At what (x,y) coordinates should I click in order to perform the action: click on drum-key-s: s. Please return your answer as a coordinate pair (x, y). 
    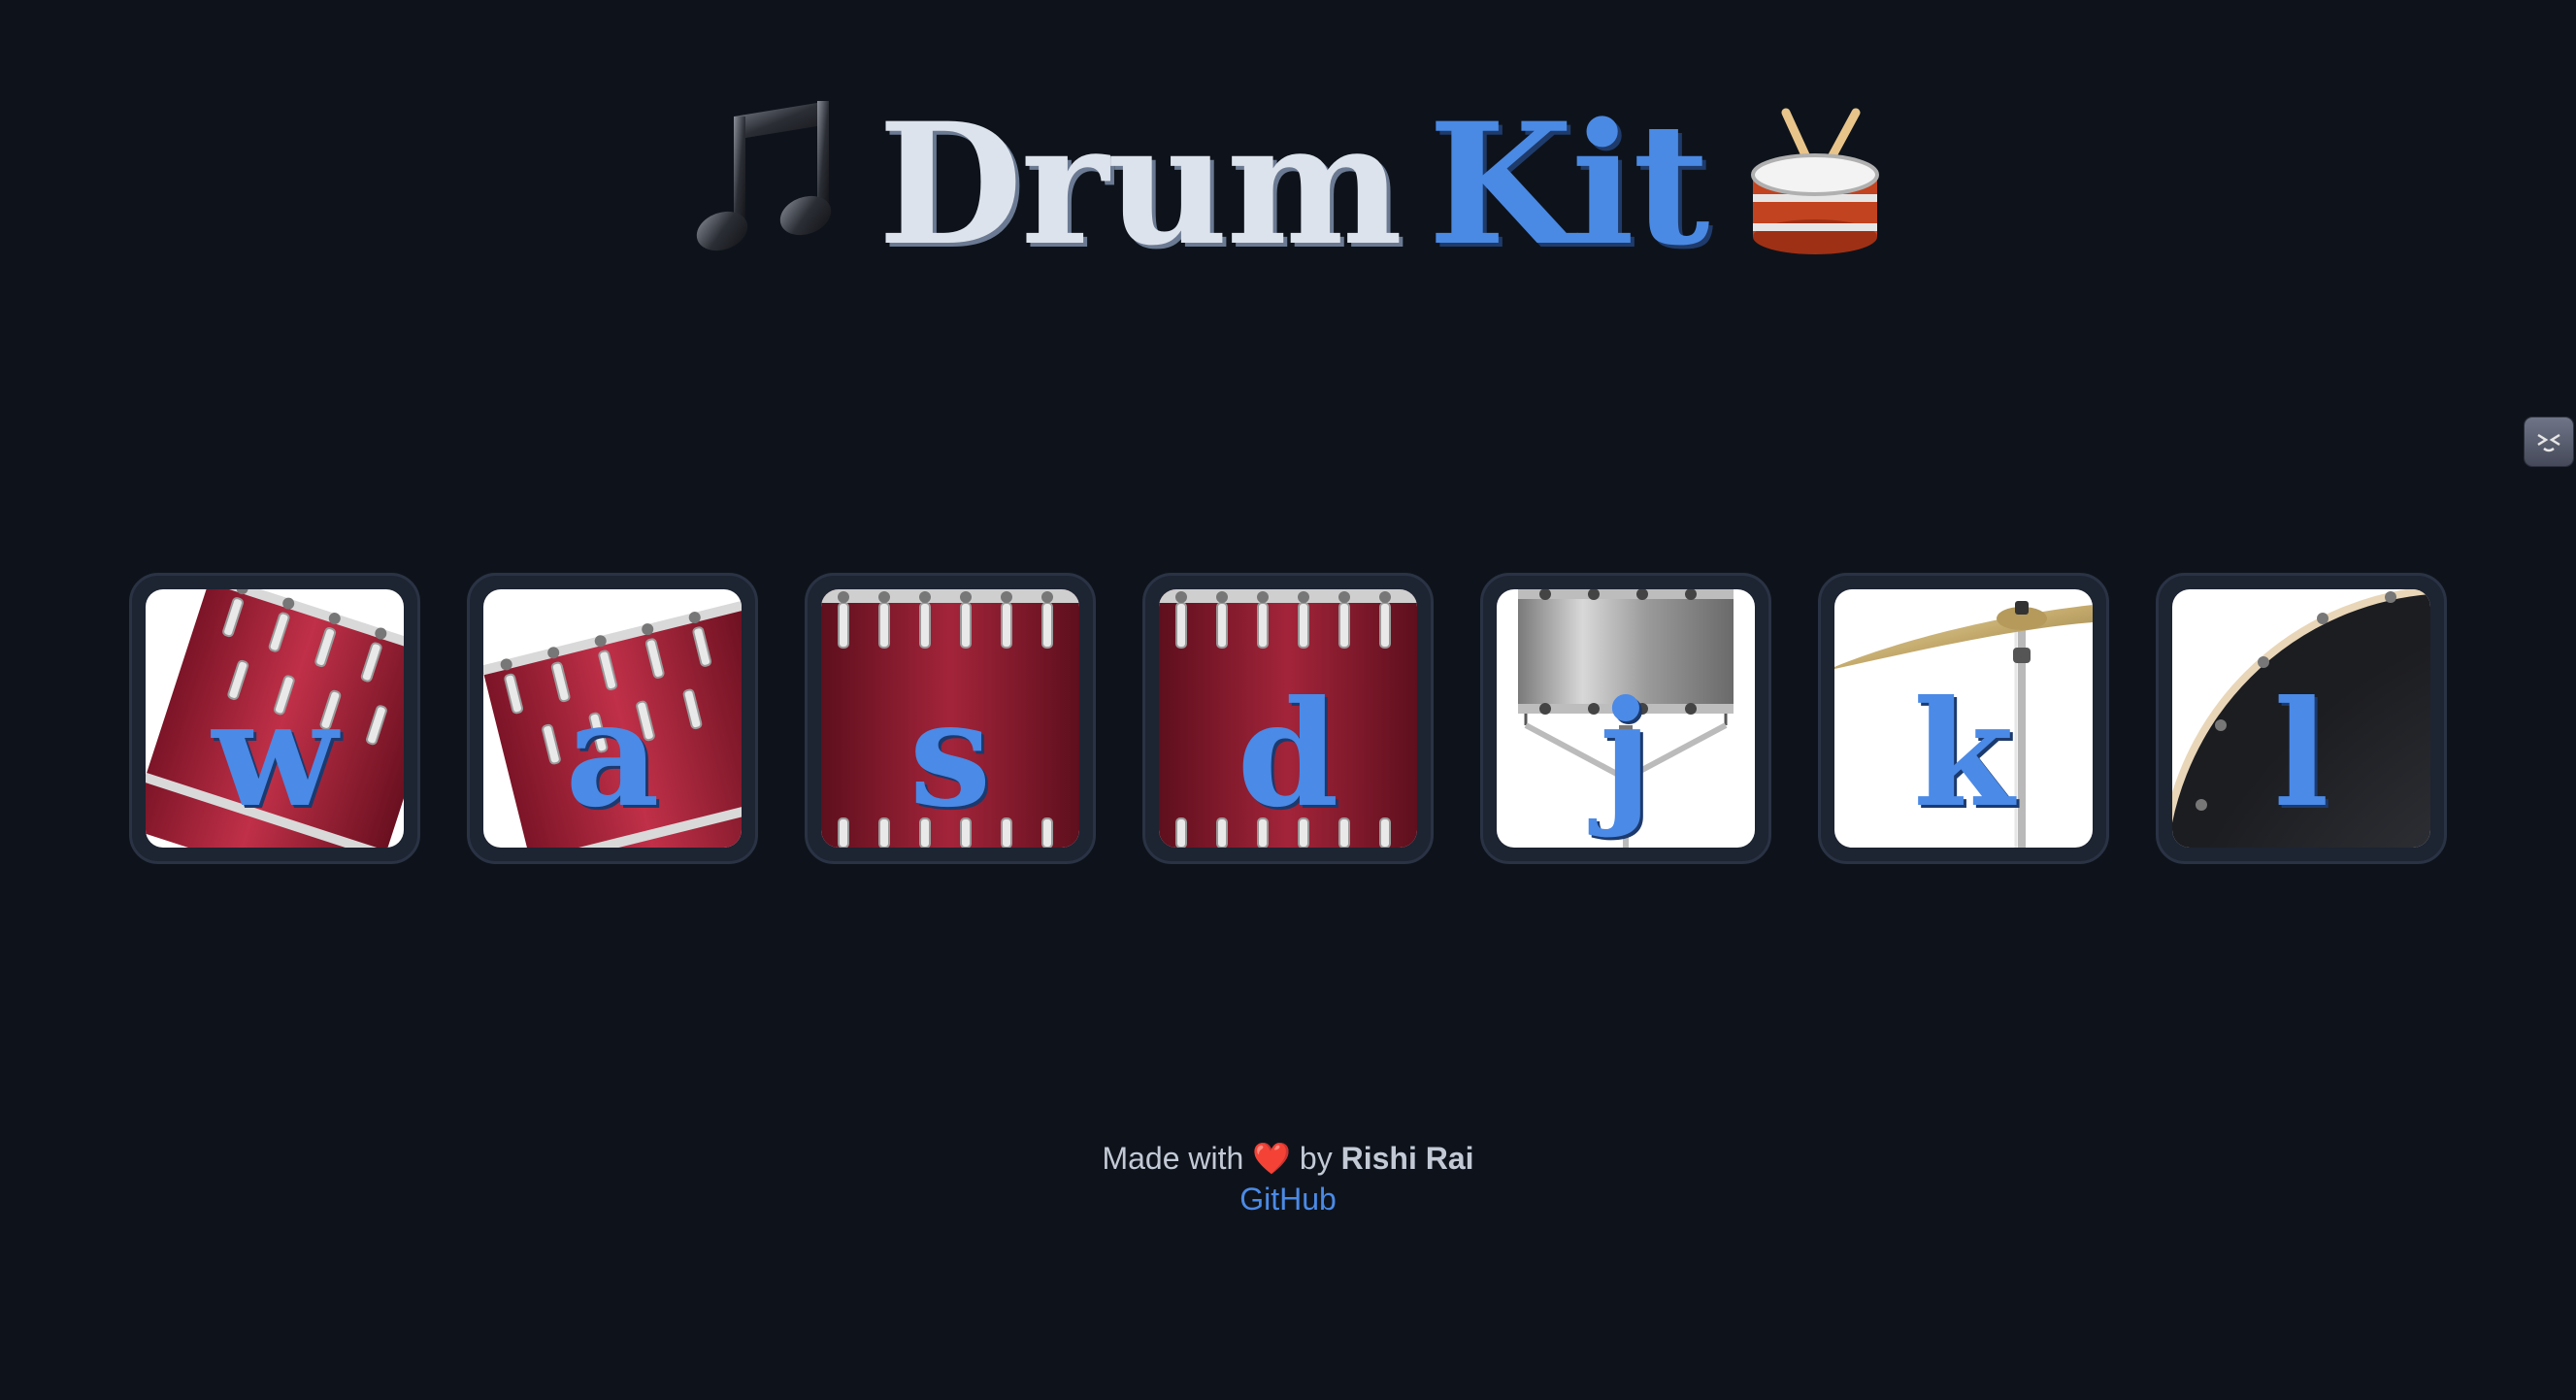
    Looking at the image, I should click on (950, 719).